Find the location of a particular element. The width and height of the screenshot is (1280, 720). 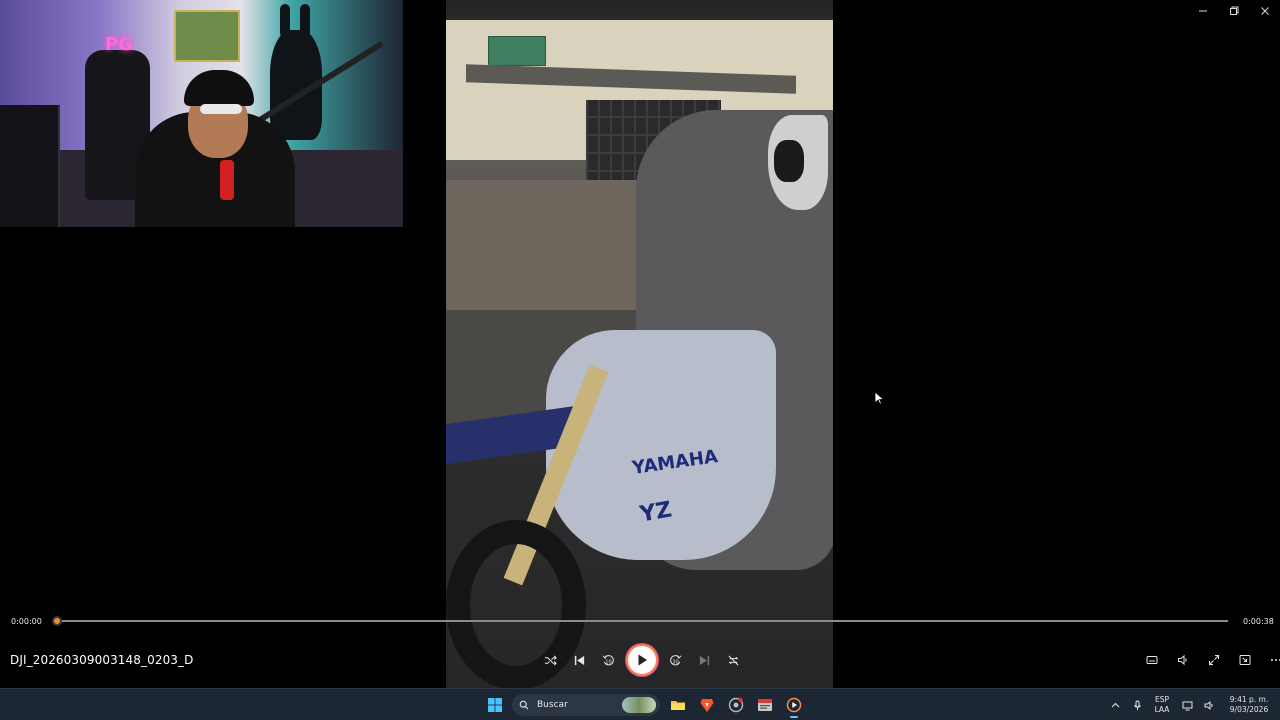

taskbar: Buscar ESP LAA 9:41 p. m. 9/03/2026 is located at coordinates (640, 704).